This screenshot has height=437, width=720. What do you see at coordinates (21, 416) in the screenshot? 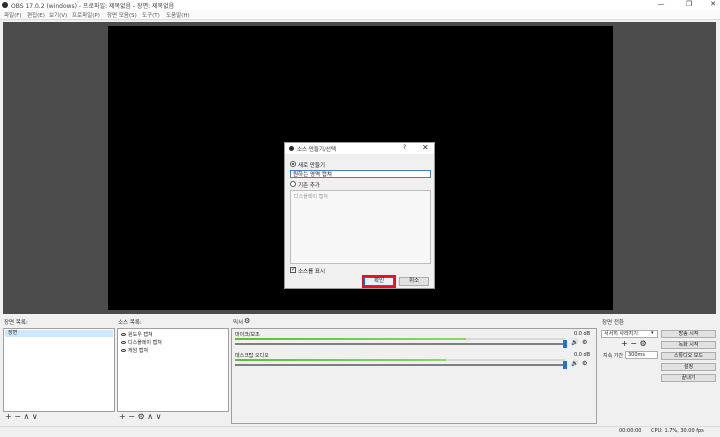
I see `scenes-toolbar: + − ∧ ∨` at bounding box center [21, 416].